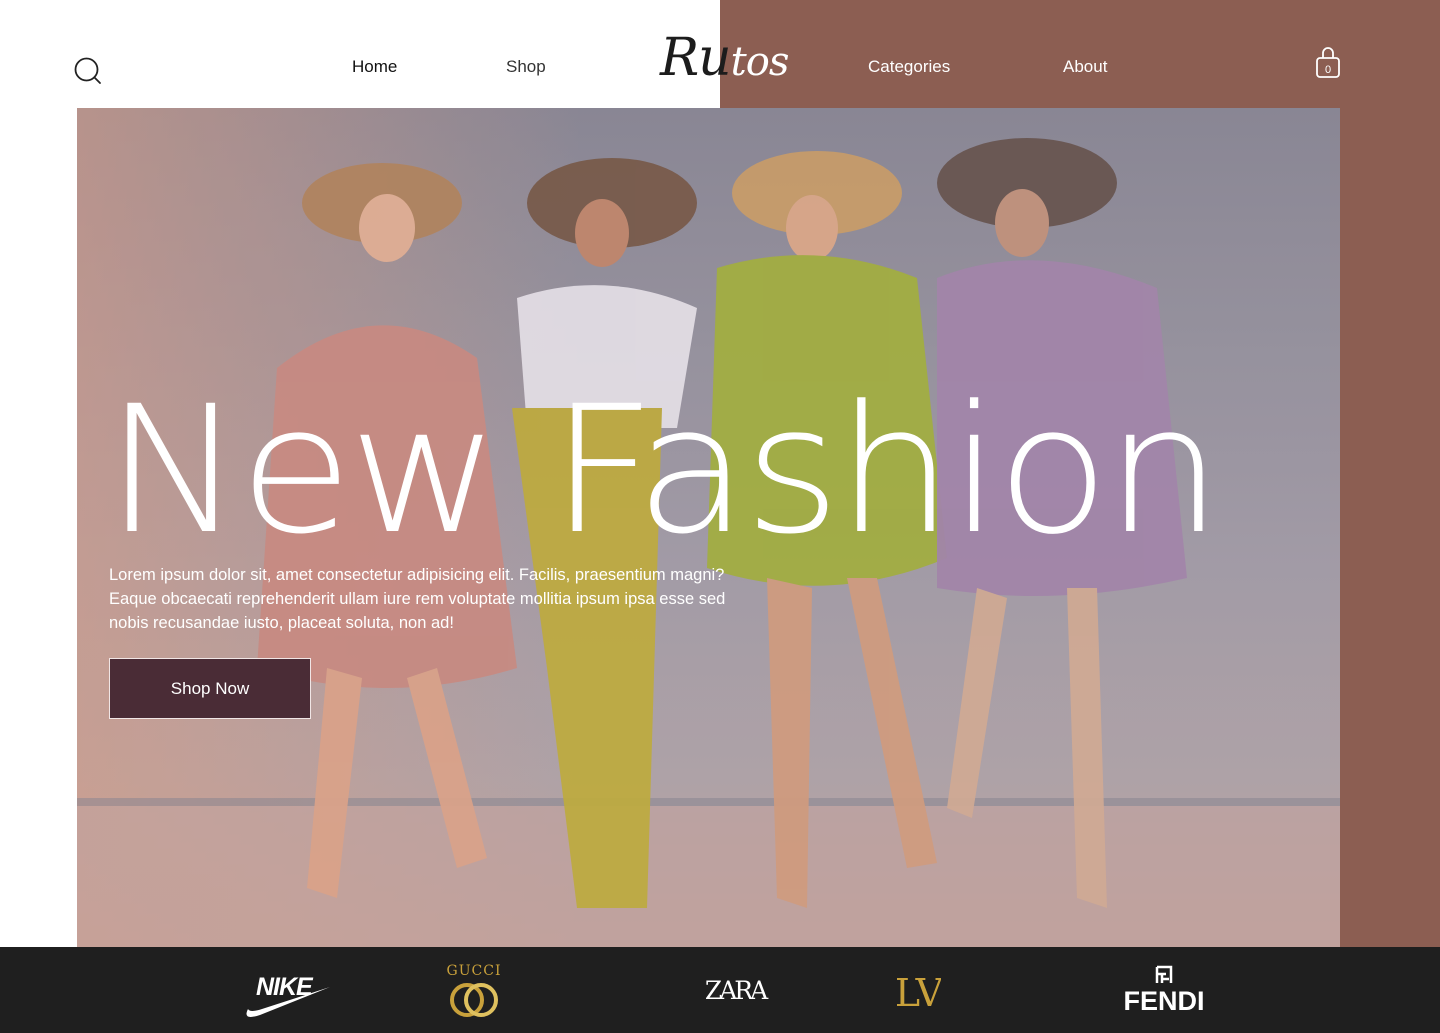 The width and height of the screenshot is (1440, 1033). Describe the element at coordinates (760, 62) in the screenshot. I see `logo-text-light: tos` at that location.